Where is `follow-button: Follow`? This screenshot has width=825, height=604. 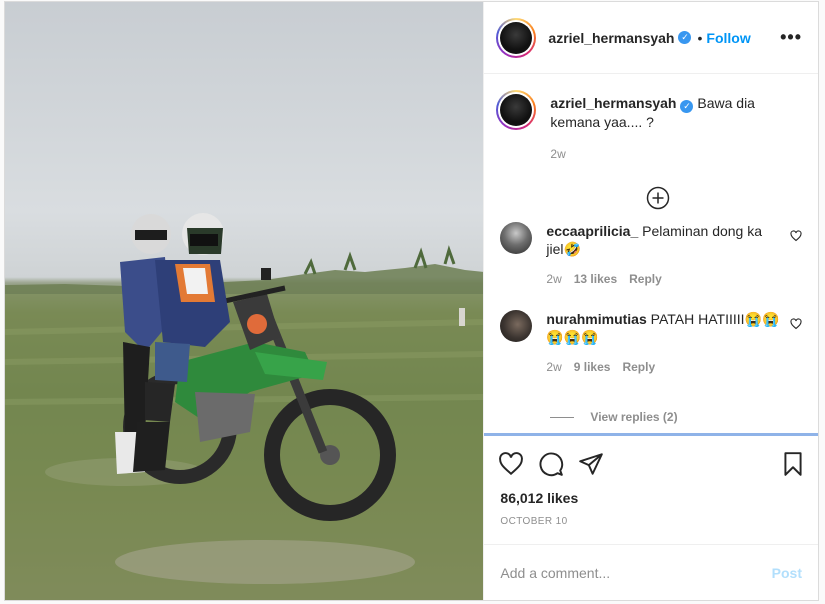
follow-button: Follow is located at coordinates (728, 38).